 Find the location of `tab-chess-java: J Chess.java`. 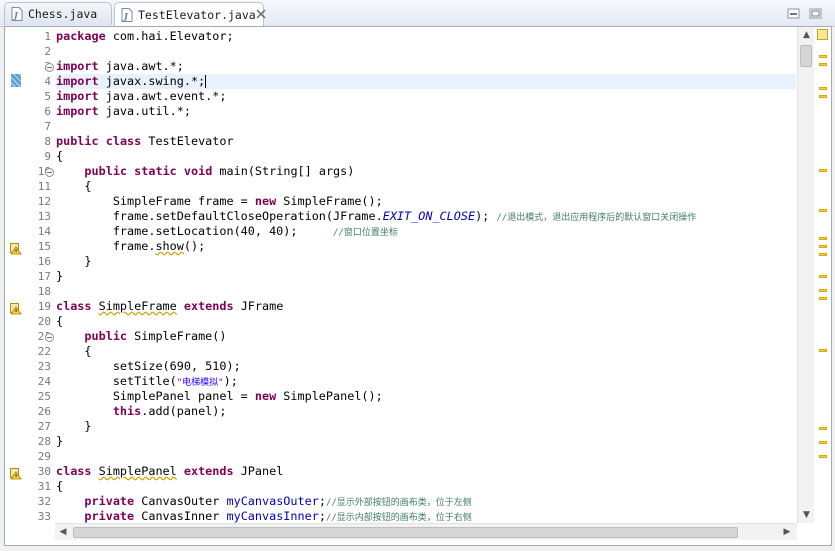

tab-chess-java: J Chess.java is located at coordinates (58, 13).